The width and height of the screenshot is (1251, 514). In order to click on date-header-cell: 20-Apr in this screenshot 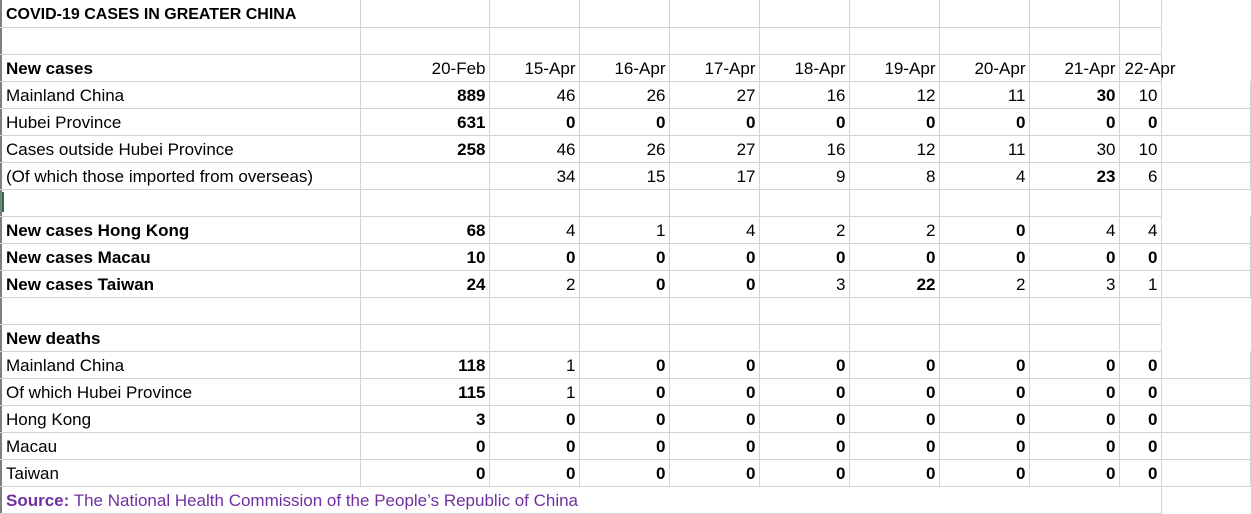, I will do `click(984, 68)`.